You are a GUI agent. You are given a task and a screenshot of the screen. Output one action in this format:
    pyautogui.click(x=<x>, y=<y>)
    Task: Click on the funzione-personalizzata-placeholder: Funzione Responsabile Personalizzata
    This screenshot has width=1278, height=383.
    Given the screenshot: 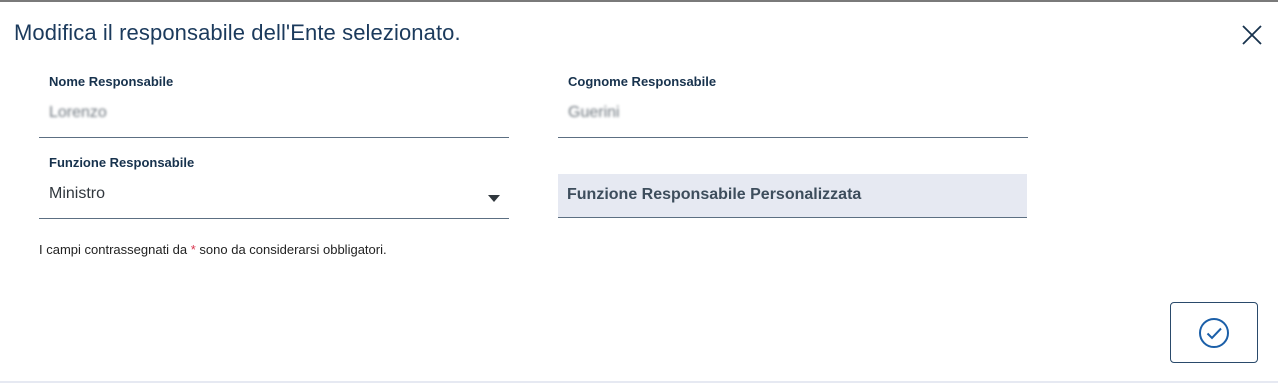 What is the action you would take?
    pyautogui.click(x=714, y=194)
    